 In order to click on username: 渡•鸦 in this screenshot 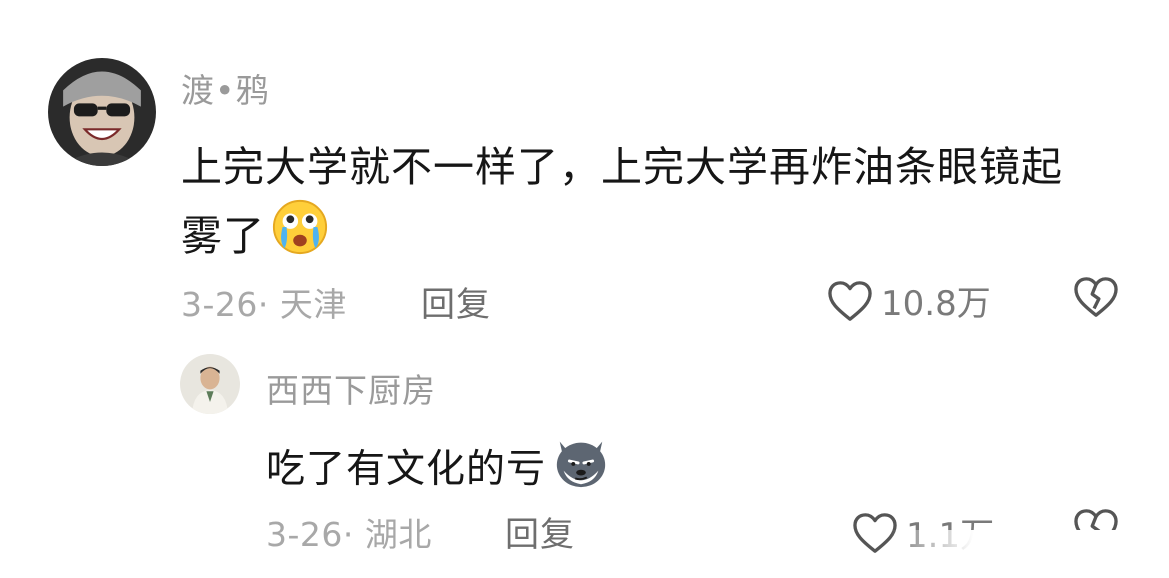, I will do `click(225, 88)`.